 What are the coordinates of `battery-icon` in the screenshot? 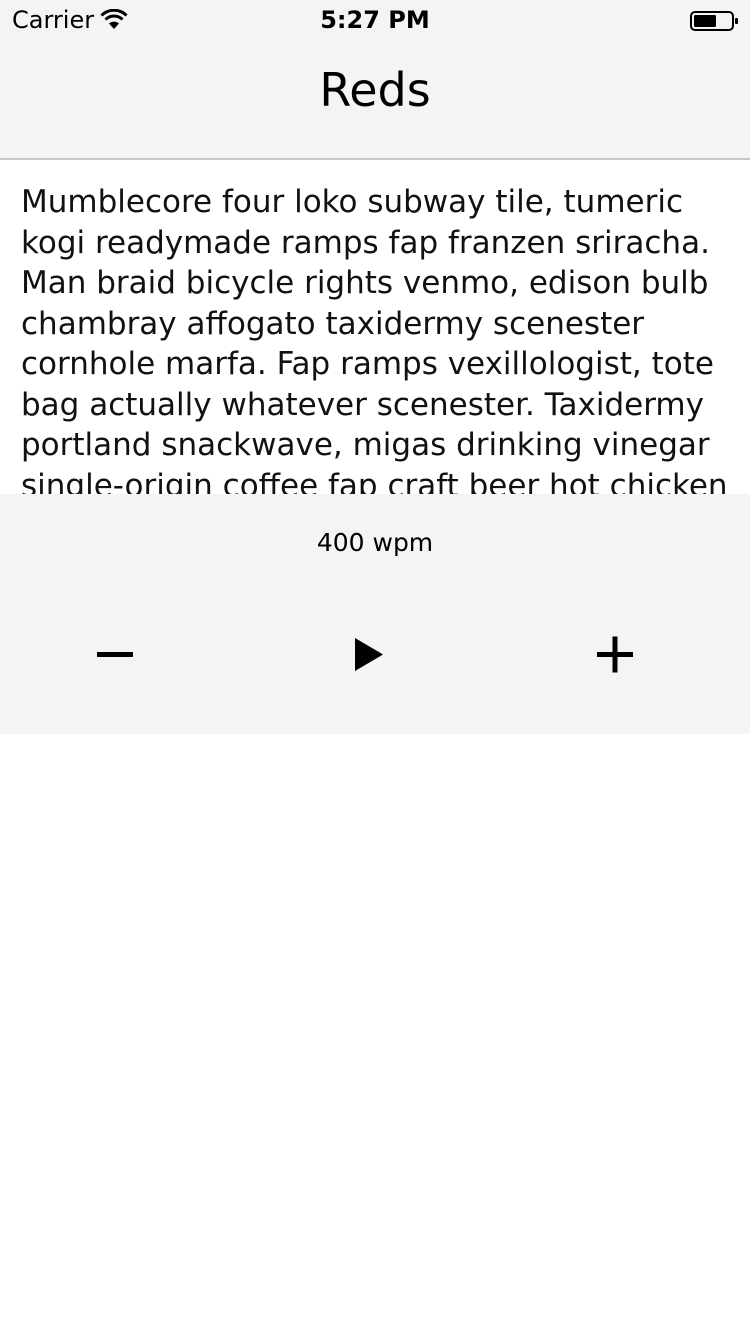 It's located at (715, 21).